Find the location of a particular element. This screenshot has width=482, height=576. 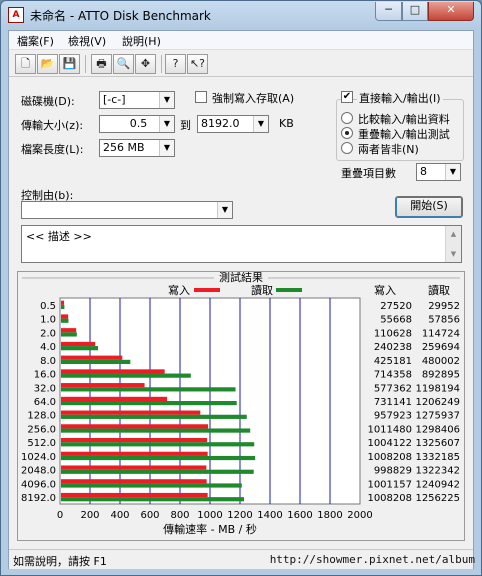

overlap-io-label: 重疊輸入/輸出測試 is located at coordinates (404, 134).